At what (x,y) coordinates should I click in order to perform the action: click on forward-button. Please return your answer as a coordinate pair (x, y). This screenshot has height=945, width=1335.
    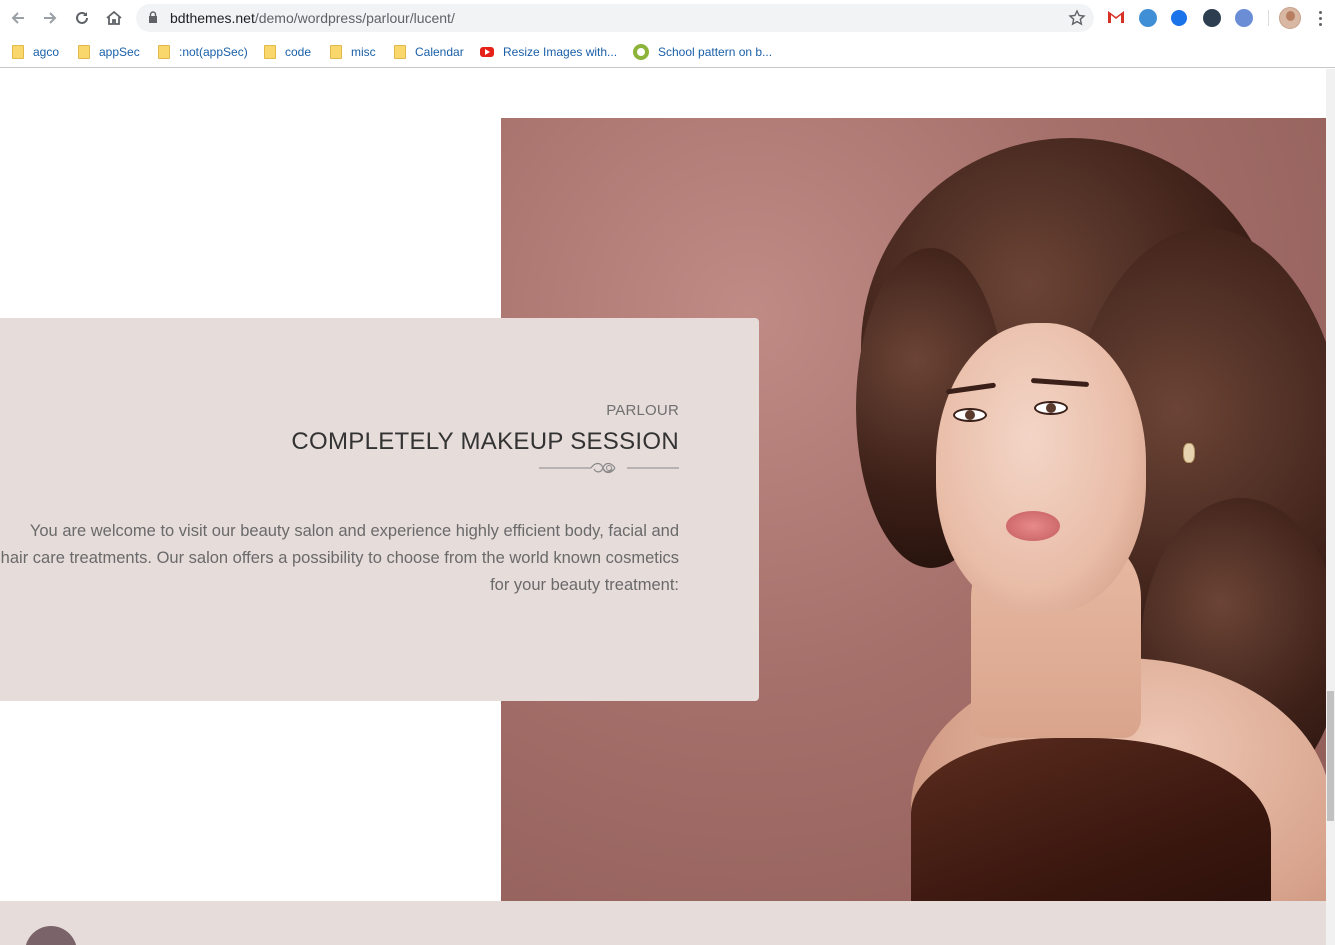
    Looking at the image, I should click on (50, 18).